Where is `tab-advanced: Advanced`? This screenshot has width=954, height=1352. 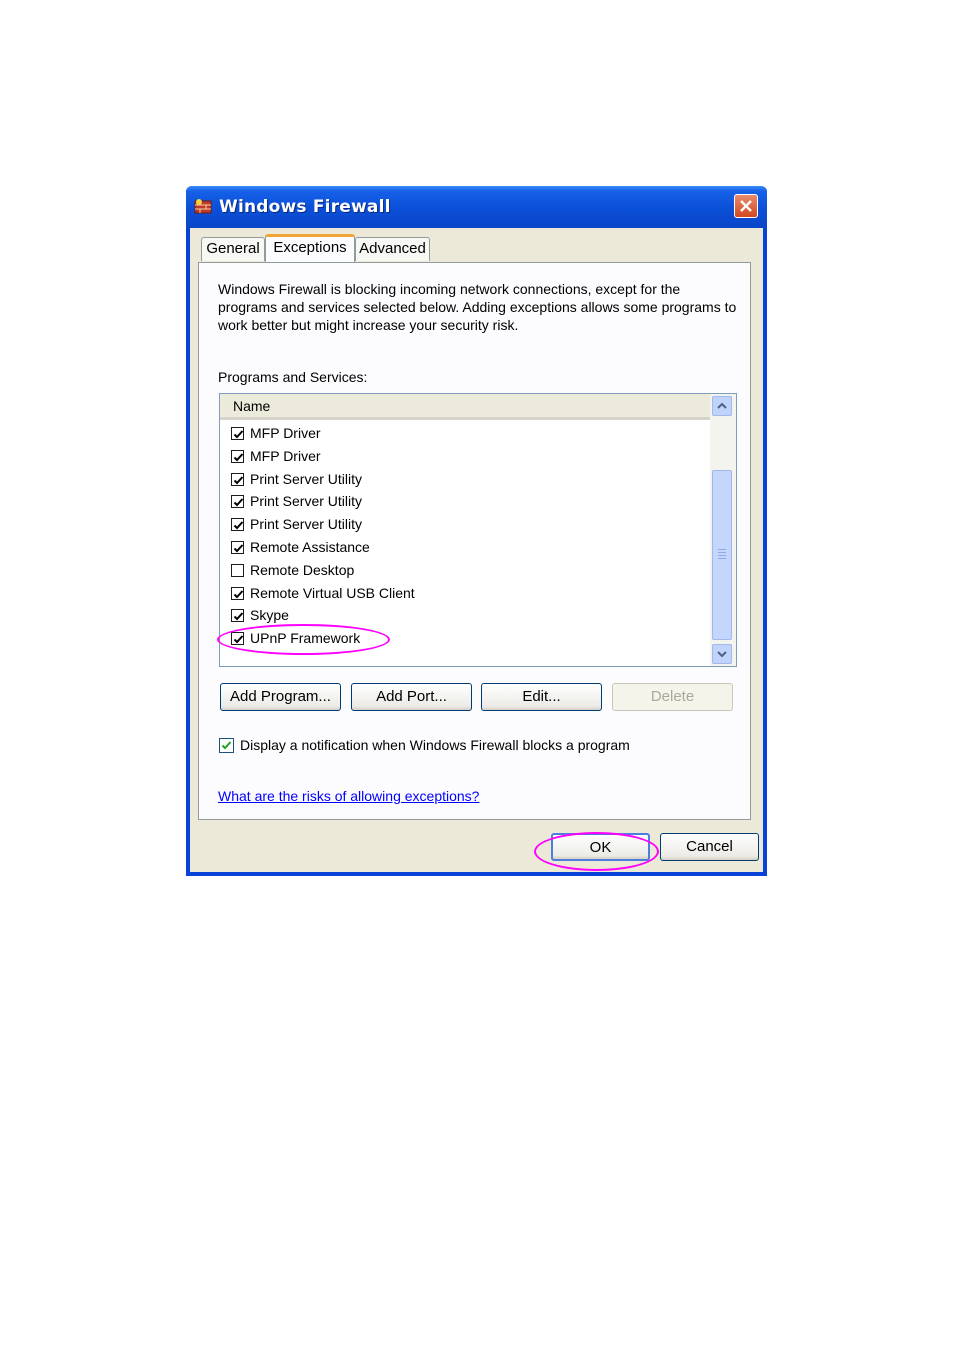
tab-advanced: Advanced is located at coordinates (392, 249).